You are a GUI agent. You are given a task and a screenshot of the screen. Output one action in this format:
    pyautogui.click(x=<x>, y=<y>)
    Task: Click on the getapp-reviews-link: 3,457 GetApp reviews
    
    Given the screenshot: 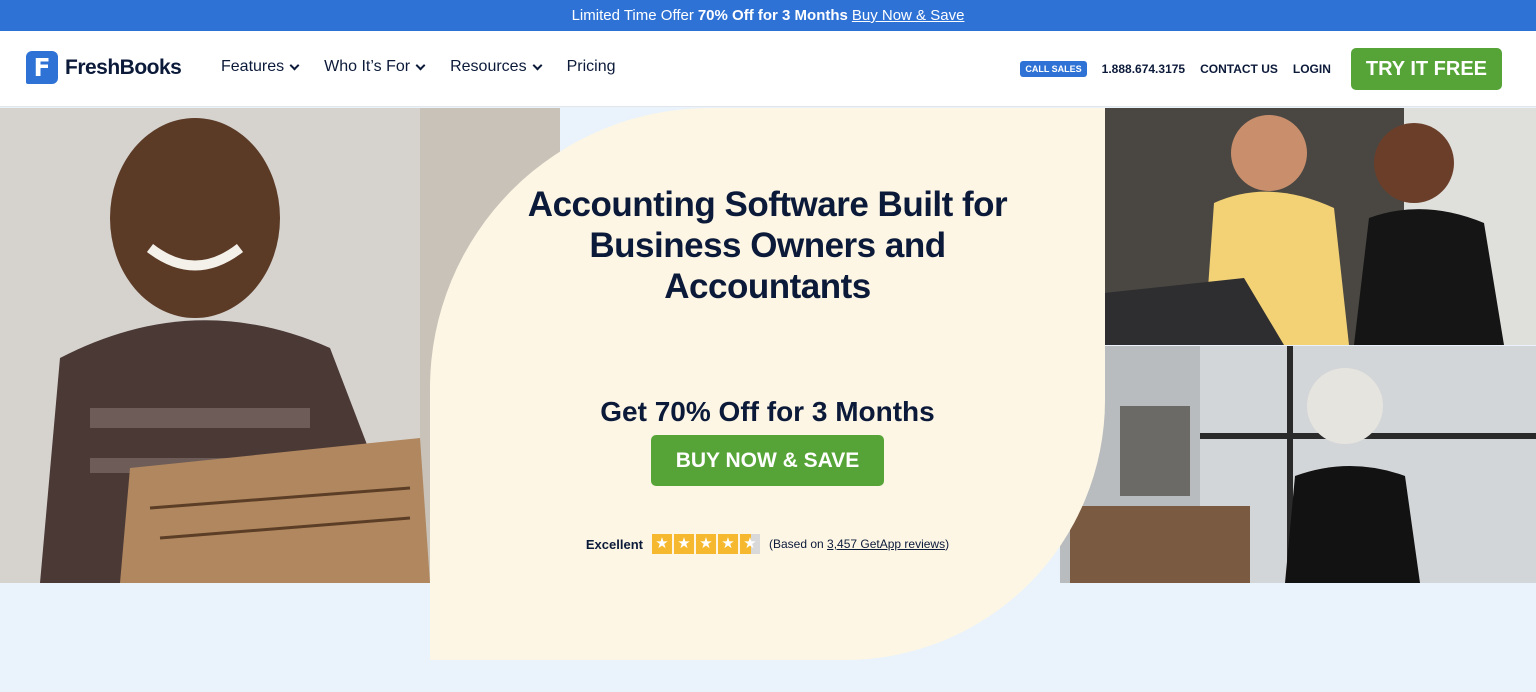 What is the action you would take?
    pyautogui.click(x=886, y=544)
    